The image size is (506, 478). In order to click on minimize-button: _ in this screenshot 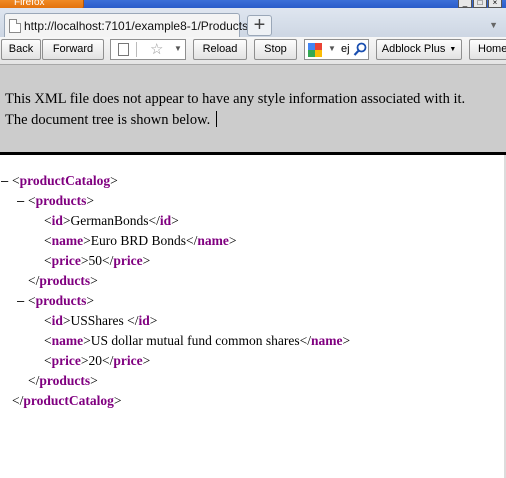, I will do `click(465, 4)`.